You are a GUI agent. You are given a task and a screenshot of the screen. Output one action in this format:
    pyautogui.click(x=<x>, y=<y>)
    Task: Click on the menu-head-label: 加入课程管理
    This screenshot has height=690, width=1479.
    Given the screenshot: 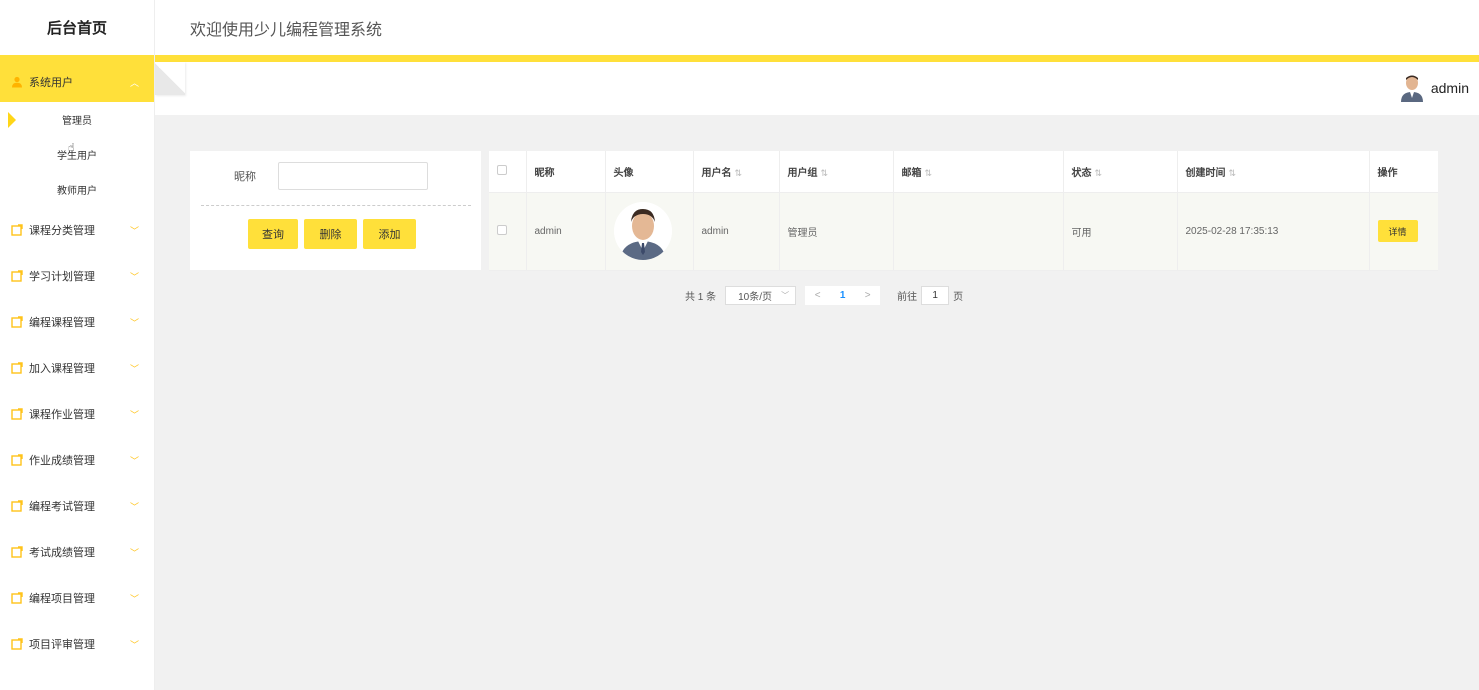 What is the action you would take?
    pyautogui.click(x=62, y=369)
    